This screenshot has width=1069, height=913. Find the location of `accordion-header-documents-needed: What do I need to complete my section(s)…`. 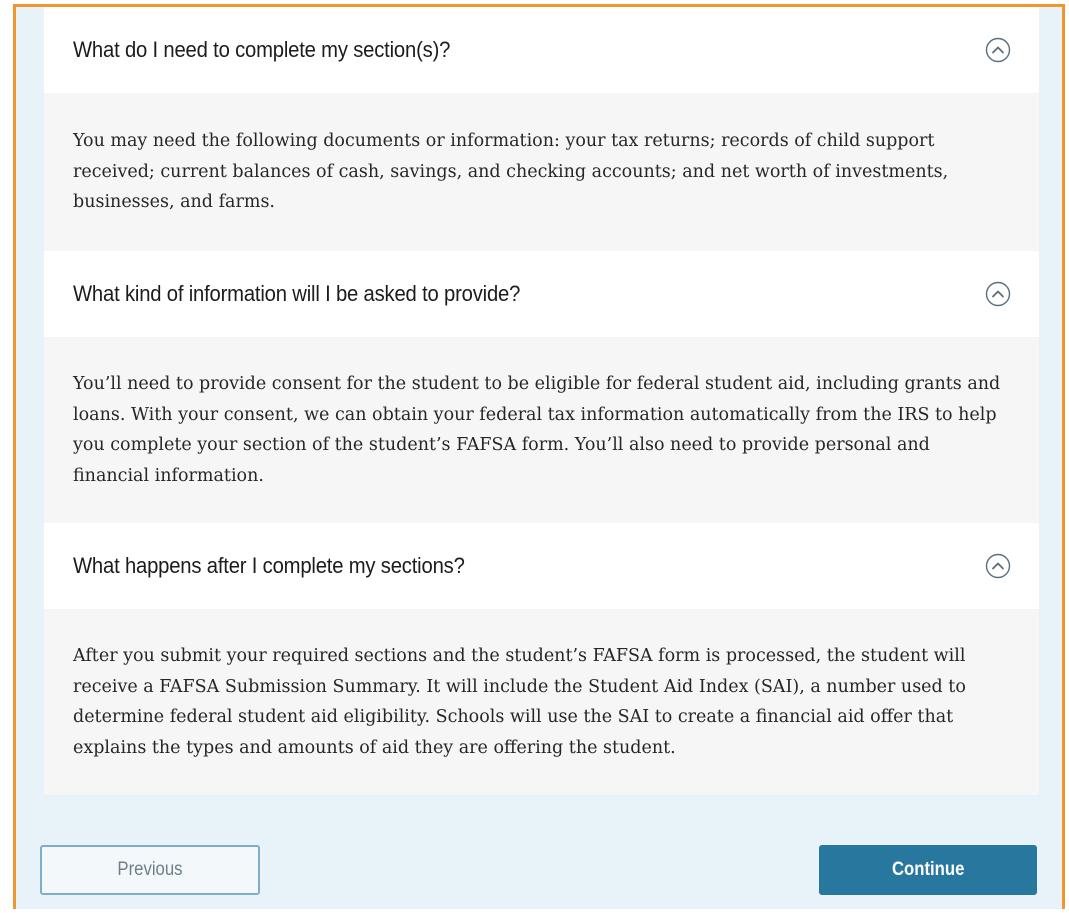

accordion-header-documents-needed: What do I need to complete my section(s)… is located at coordinates (541, 50).